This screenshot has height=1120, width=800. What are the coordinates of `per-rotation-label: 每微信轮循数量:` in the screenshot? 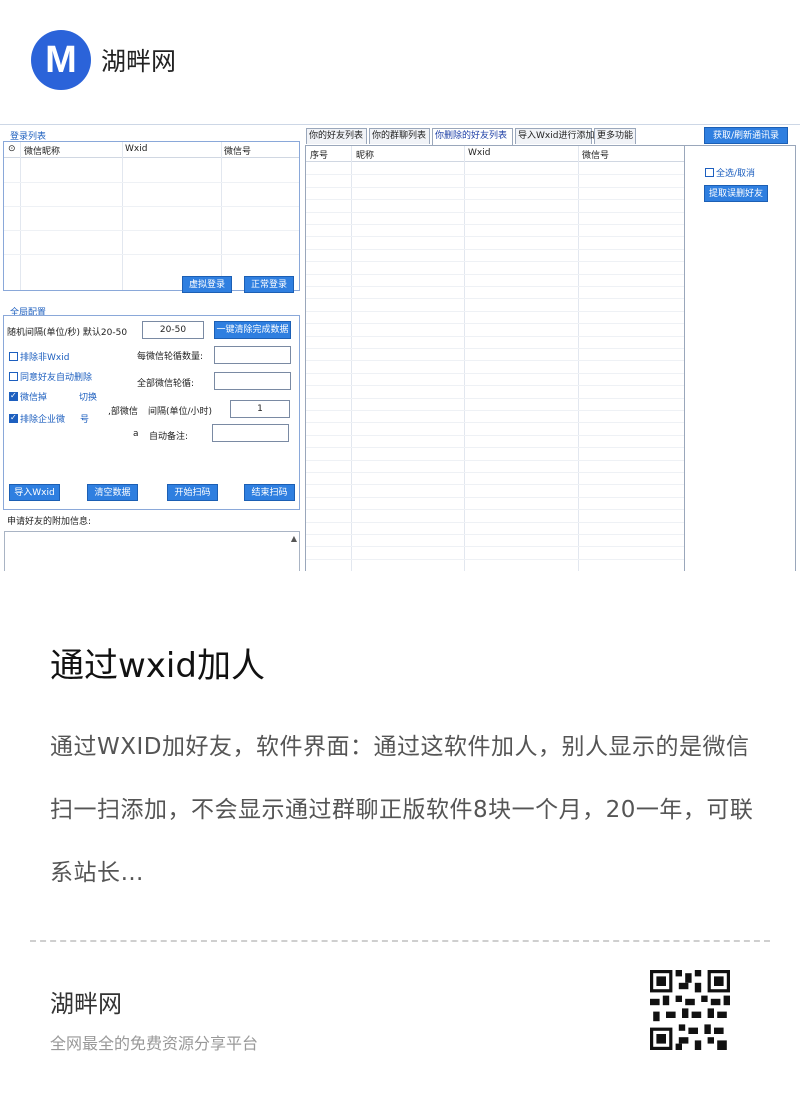 It's located at (170, 357).